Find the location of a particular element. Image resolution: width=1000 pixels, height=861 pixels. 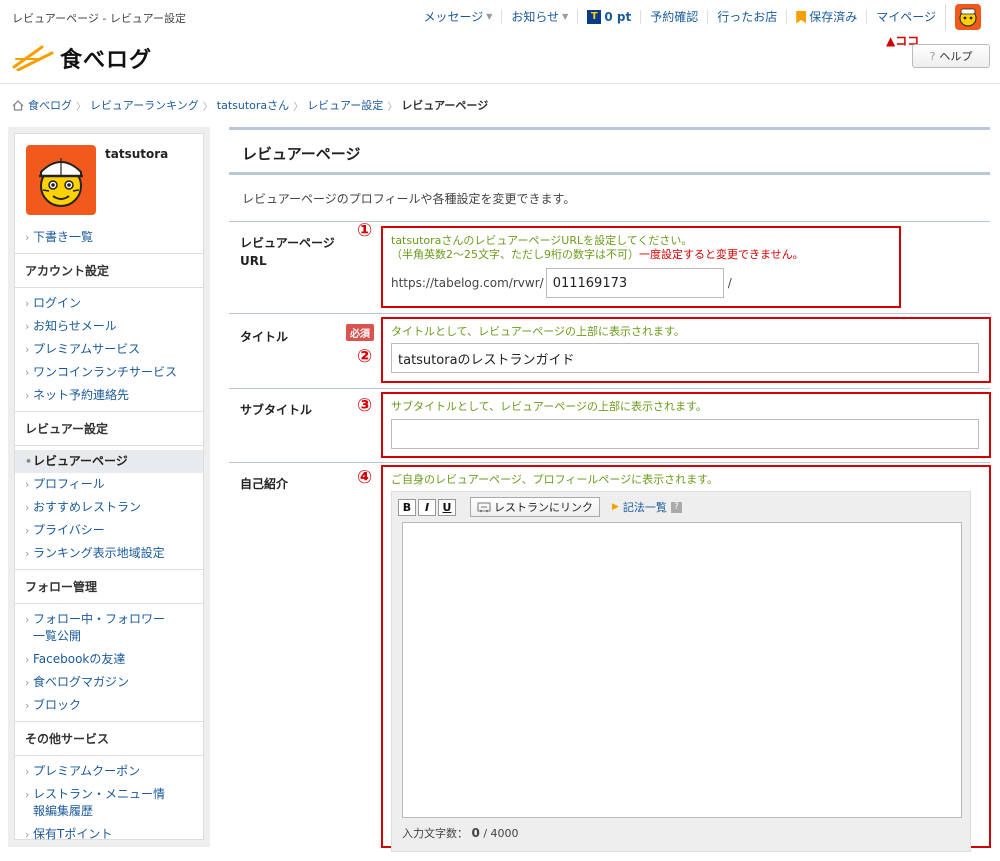

url-hint-rules: （半角英数2～25文字、ただし9桁の数字は不可）一度設定すると変更できません。 is located at coordinates (597, 254).